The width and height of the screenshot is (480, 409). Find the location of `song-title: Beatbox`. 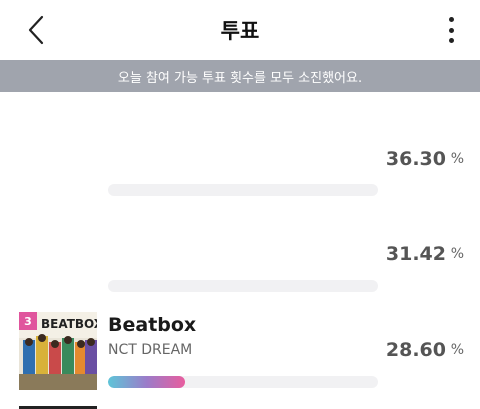

song-title: Beatbox is located at coordinates (152, 325).